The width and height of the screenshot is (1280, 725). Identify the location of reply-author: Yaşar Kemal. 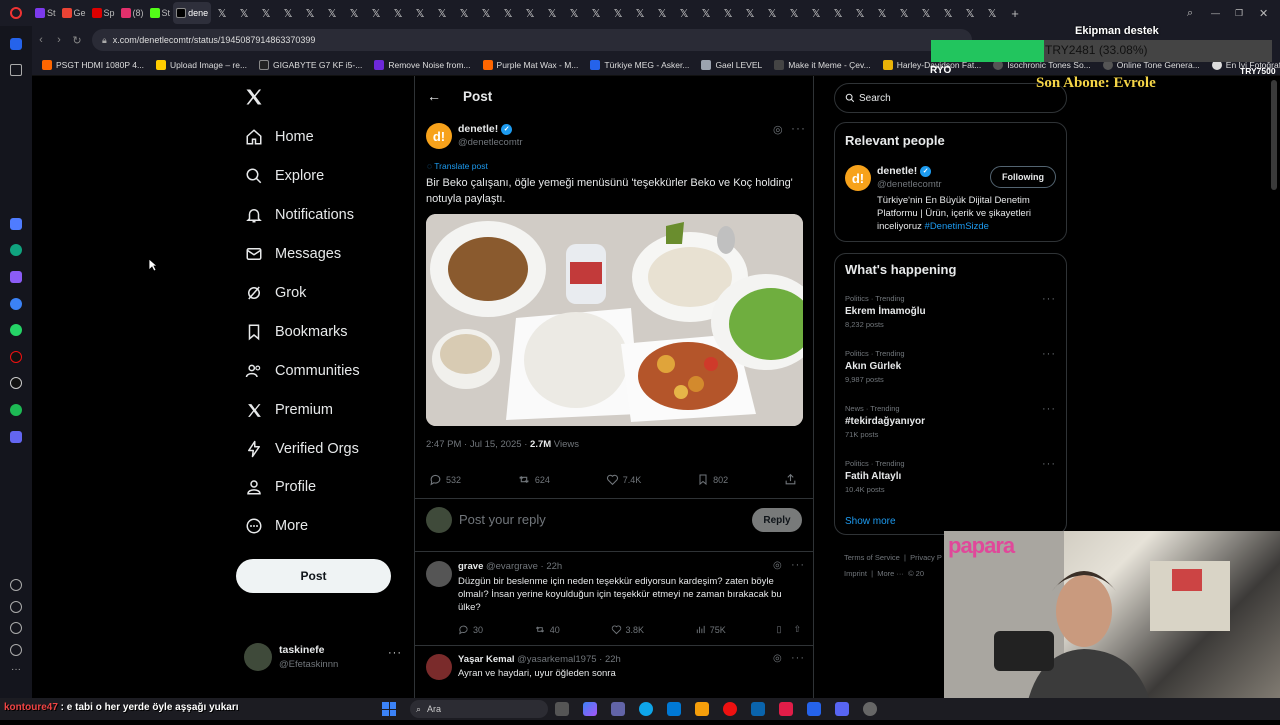
(486, 659).